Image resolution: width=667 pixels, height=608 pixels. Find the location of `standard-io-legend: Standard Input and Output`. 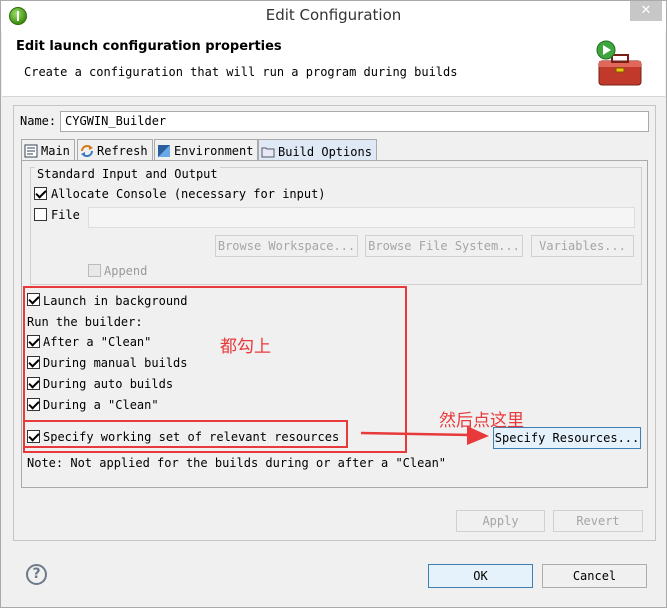

standard-io-legend: Standard Input and Output is located at coordinates (127, 174).